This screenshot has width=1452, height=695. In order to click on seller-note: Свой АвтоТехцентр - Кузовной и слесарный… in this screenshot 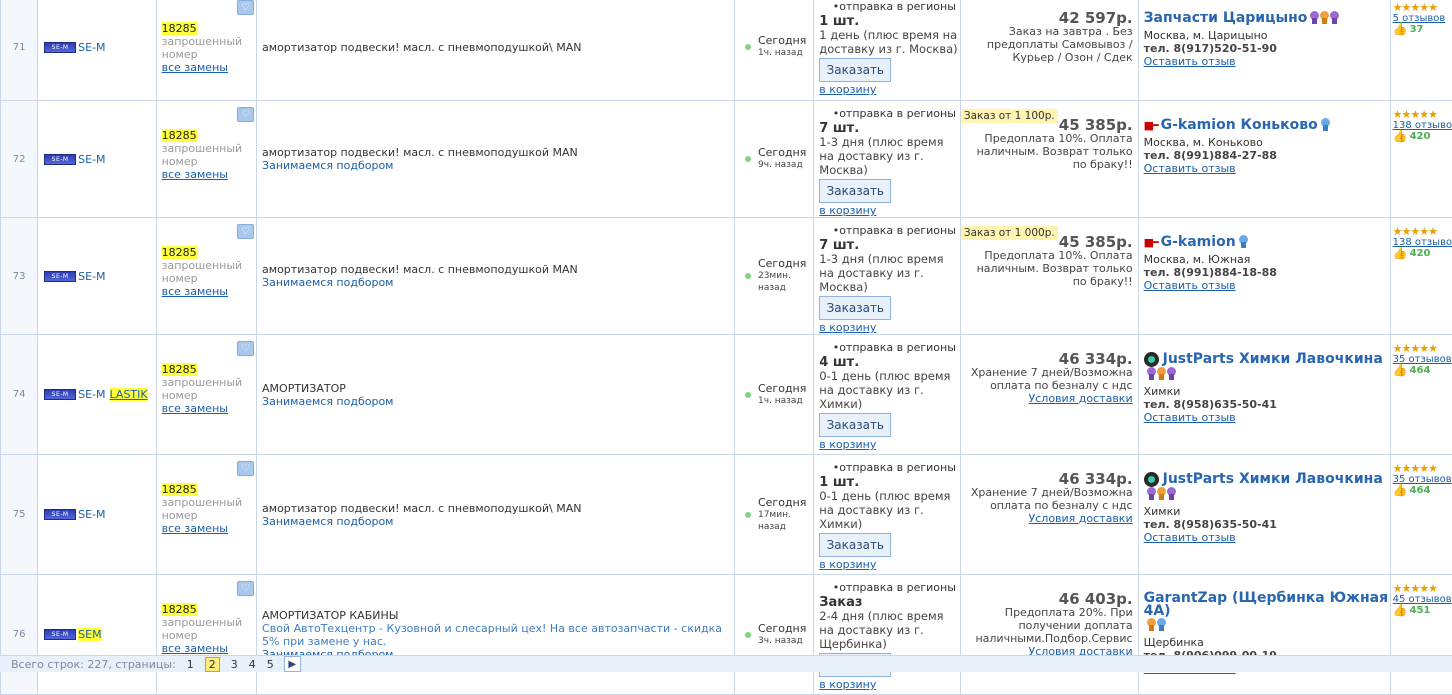, I will do `click(498, 635)`.